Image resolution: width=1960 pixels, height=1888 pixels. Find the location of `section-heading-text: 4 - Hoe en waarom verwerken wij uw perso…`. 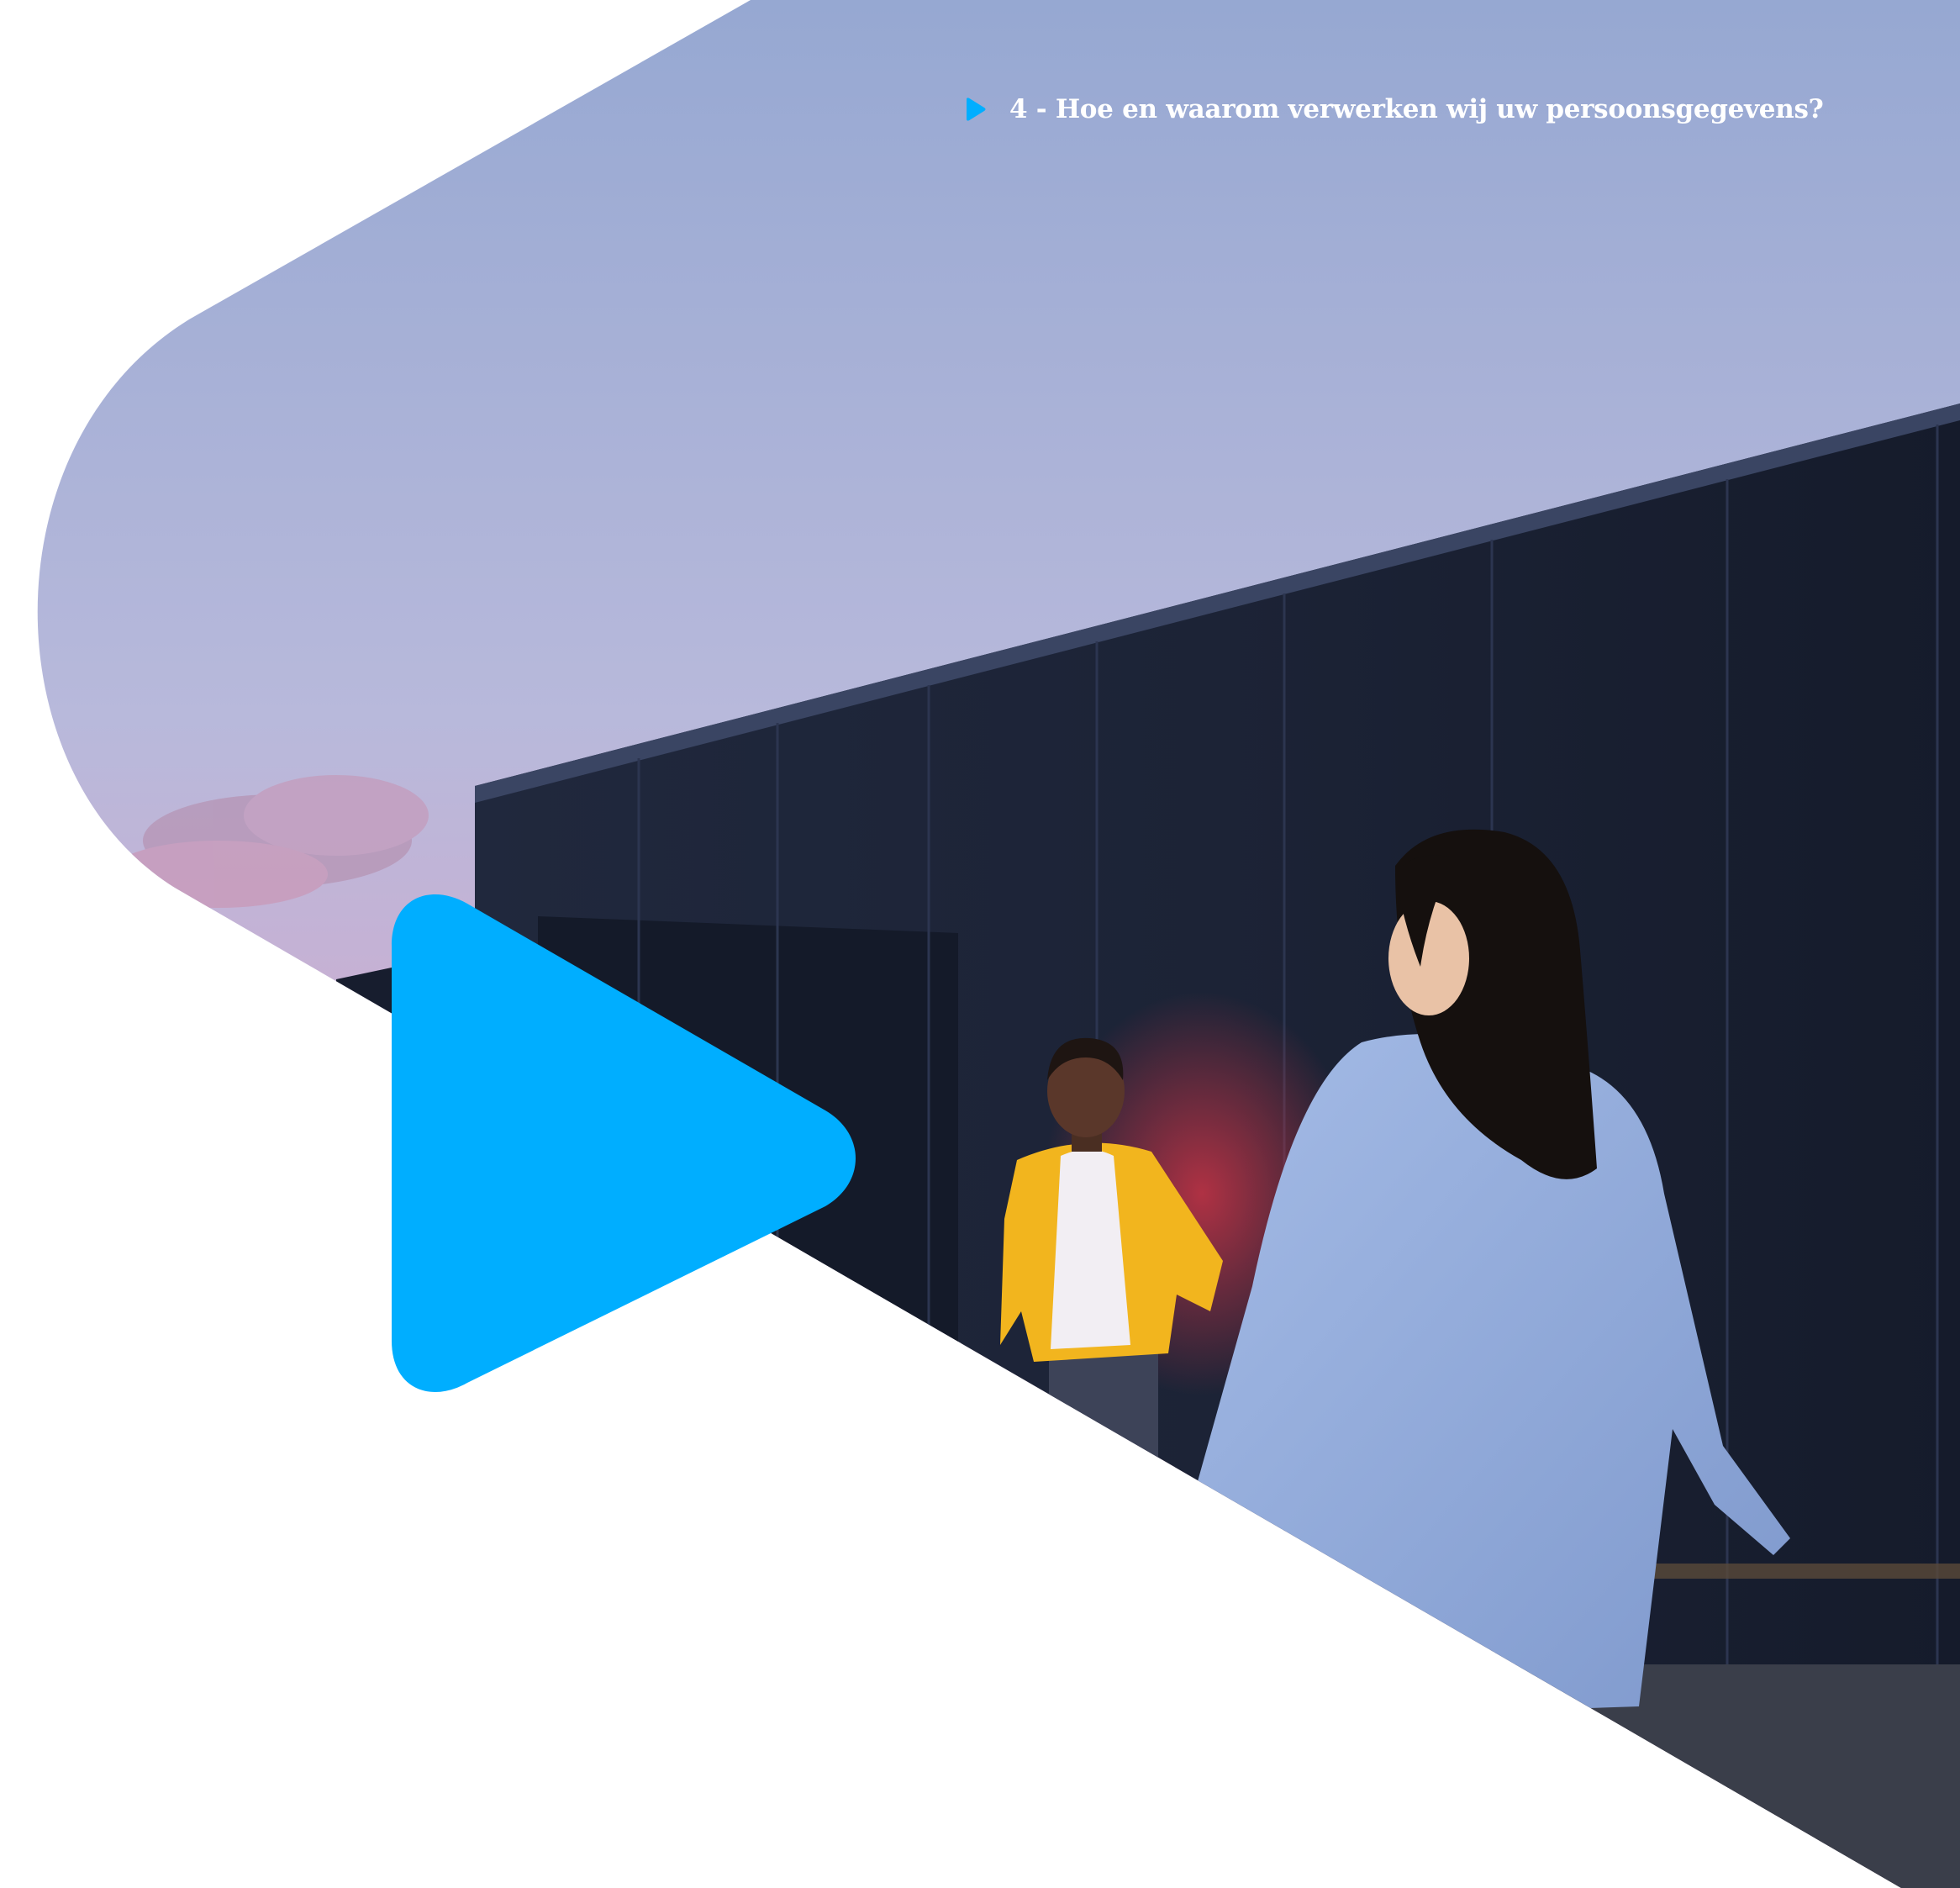

section-heading-text: 4 - Hoe en waarom verwerken wij uw perso… is located at coordinates (1416, 109).